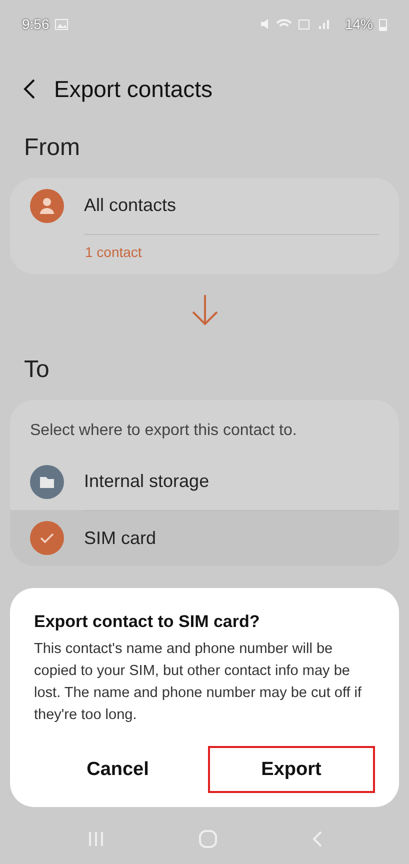 The width and height of the screenshot is (409, 864). I want to click on down-arrow-icon, so click(205, 310).